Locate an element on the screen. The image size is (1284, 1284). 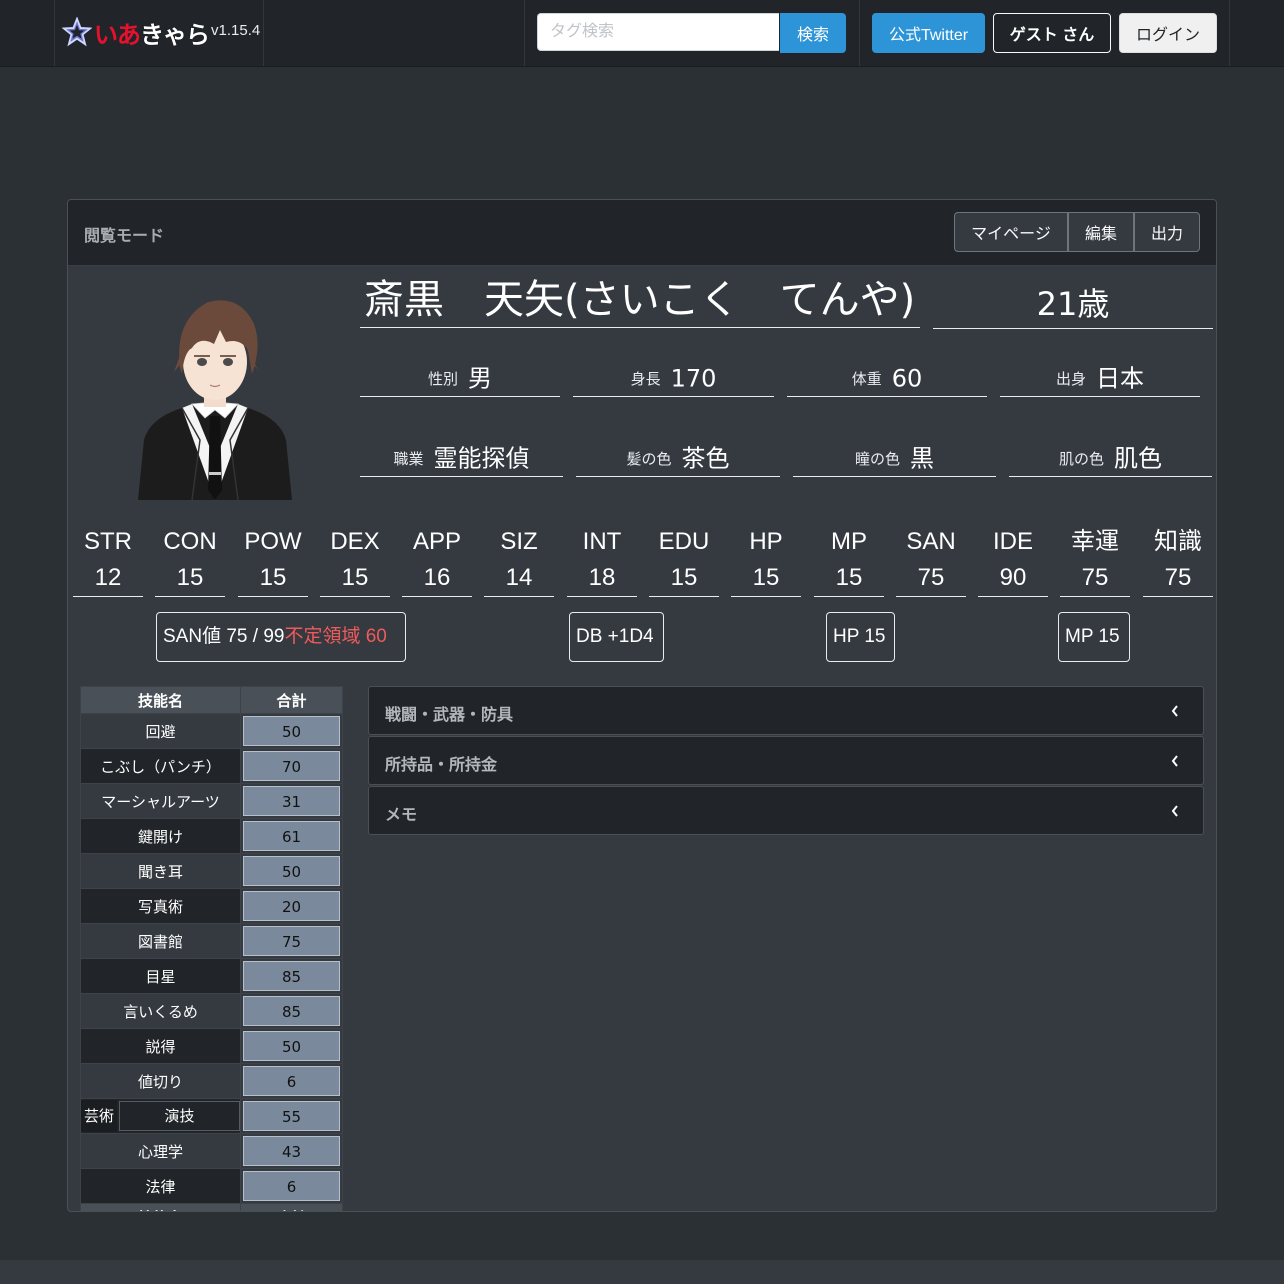
prop-weight: 体重 60 is located at coordinates (887, 378).